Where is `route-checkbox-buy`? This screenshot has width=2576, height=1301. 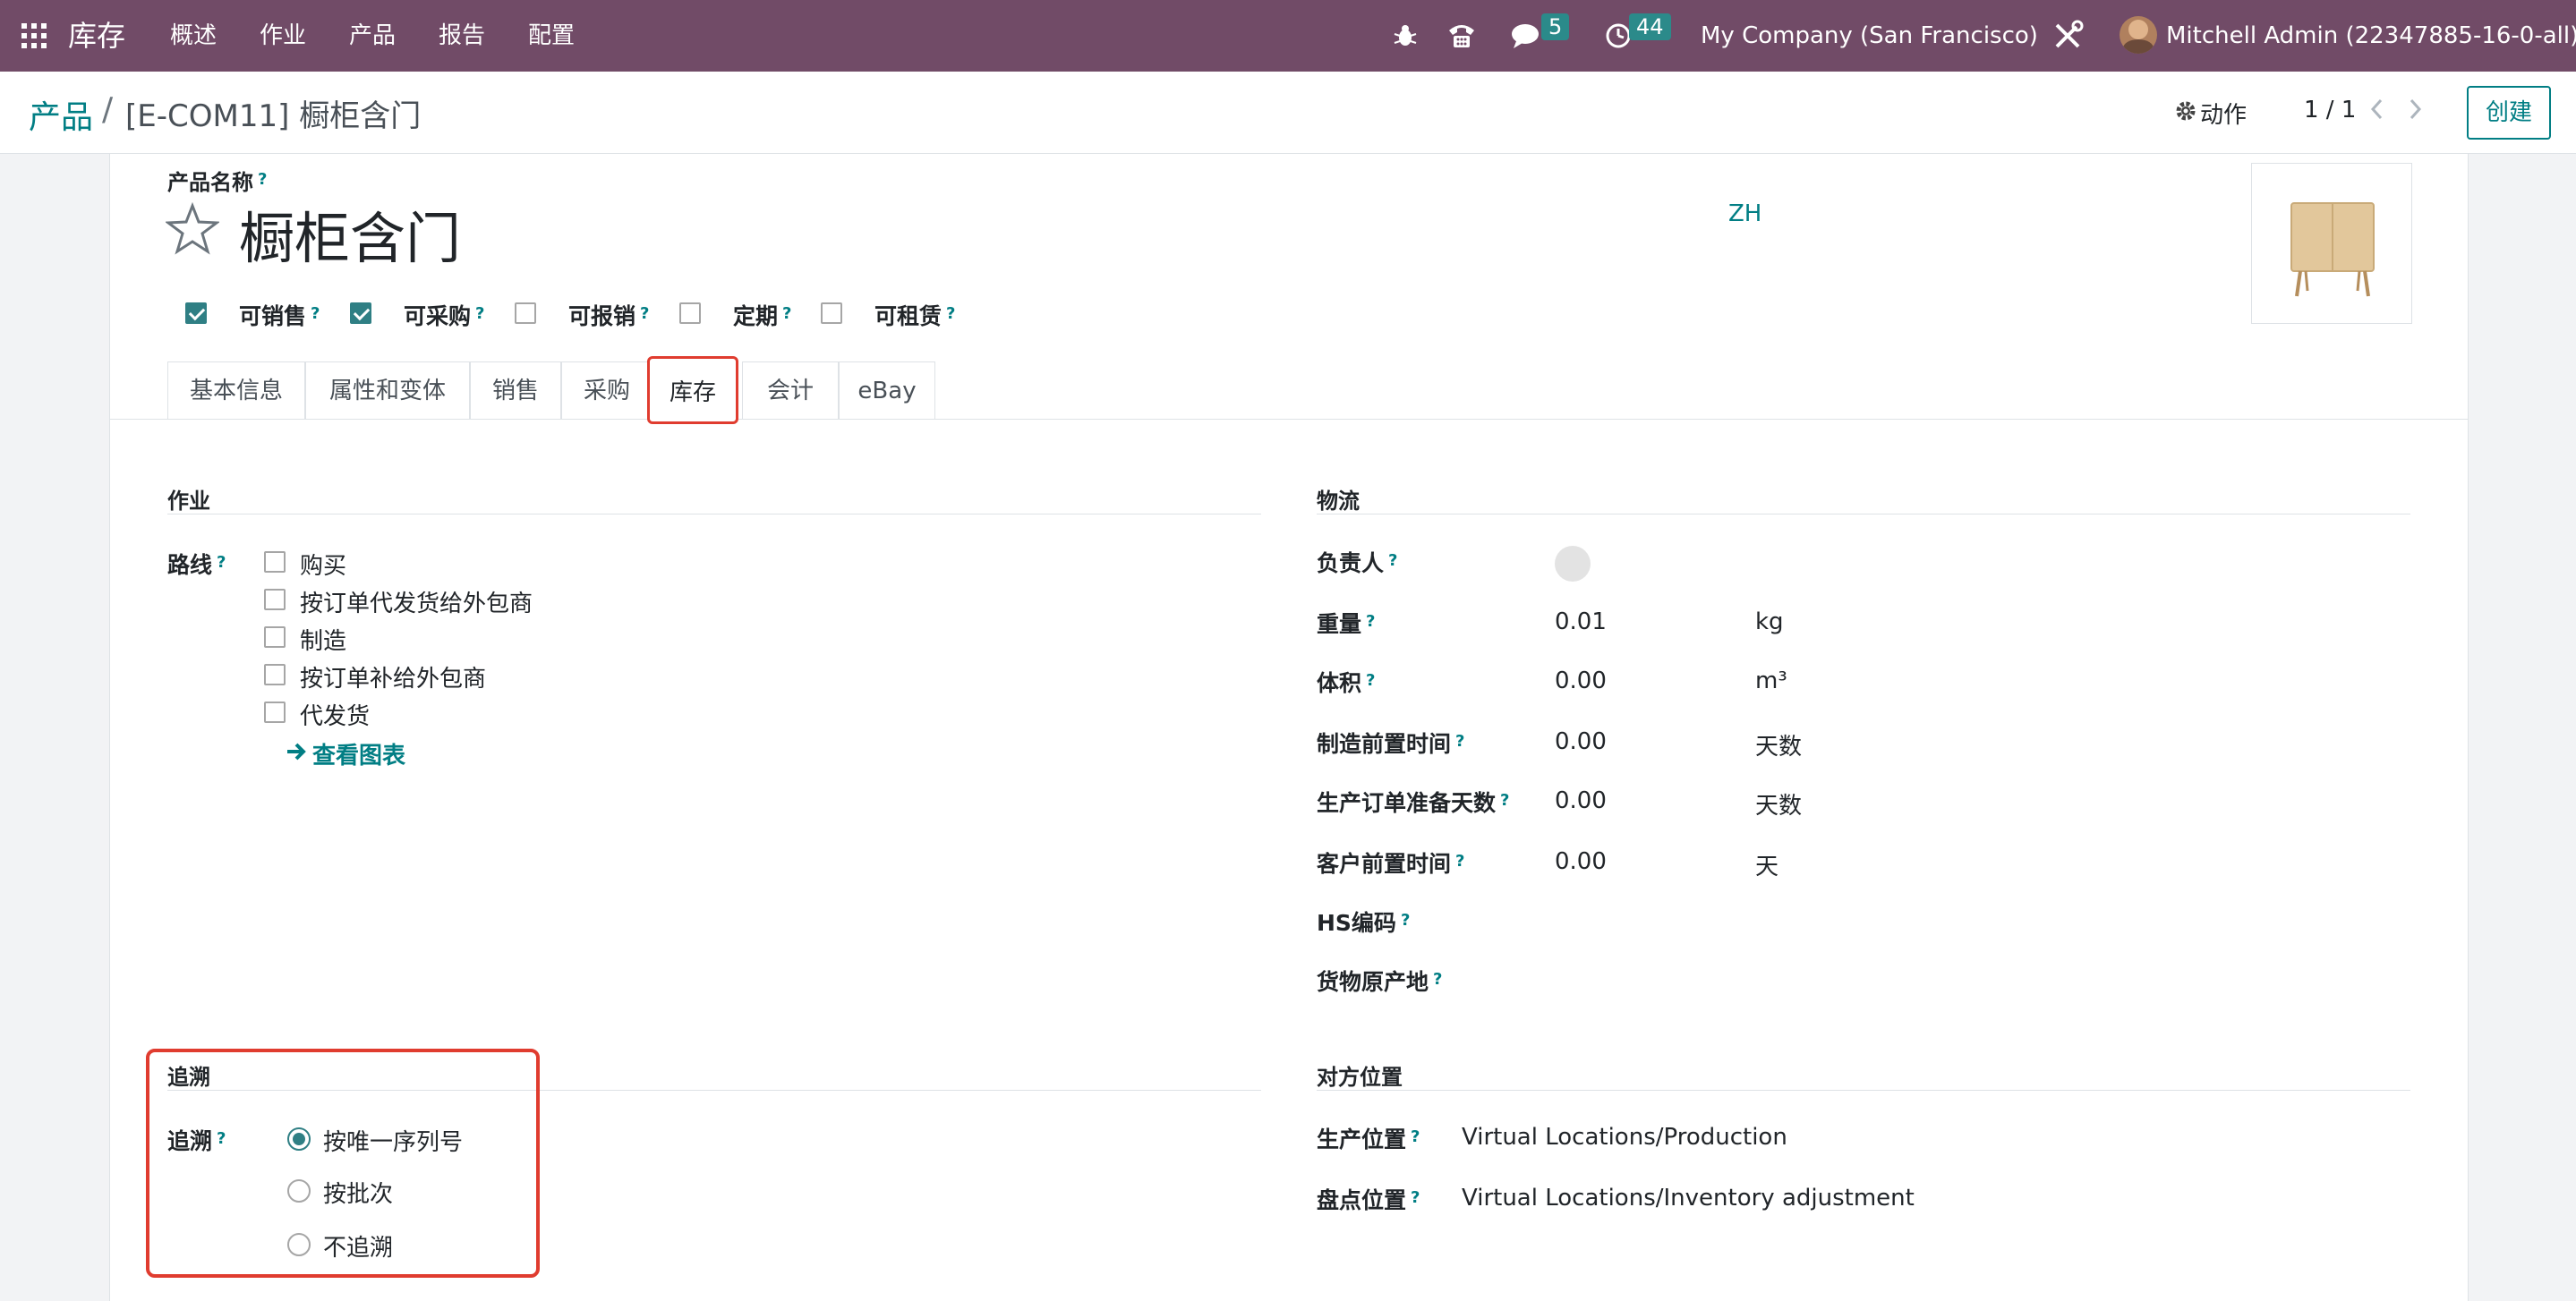 route-checkbox-buy is located at coordinates (275, 562).